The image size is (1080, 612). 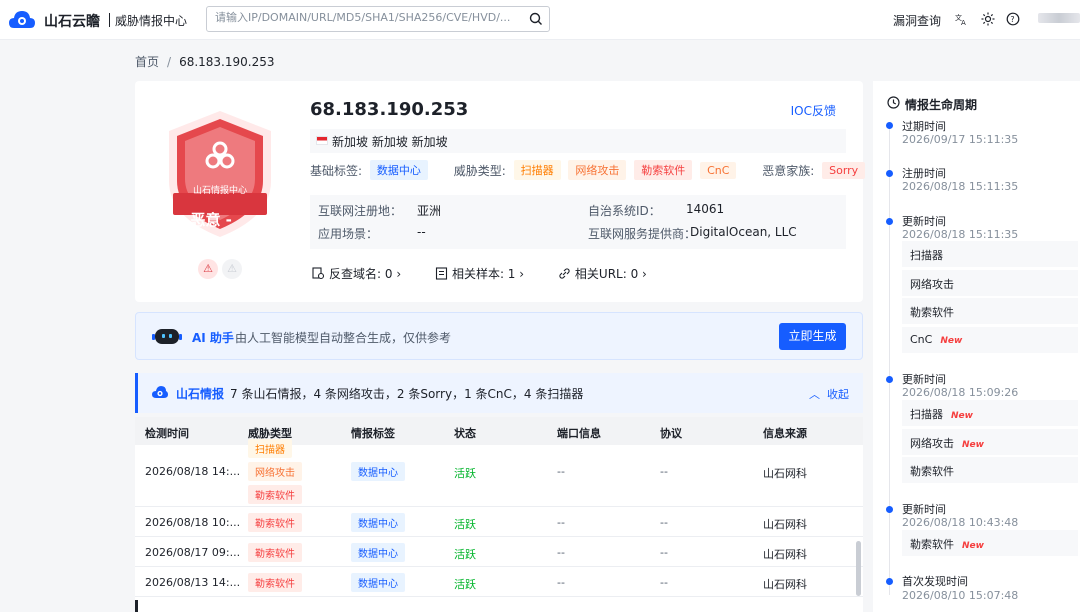 What do you see at coordinates (990, 413) in the screenshot?
I see `event-item: 扫描器 New` at bounding box center [990, 413].